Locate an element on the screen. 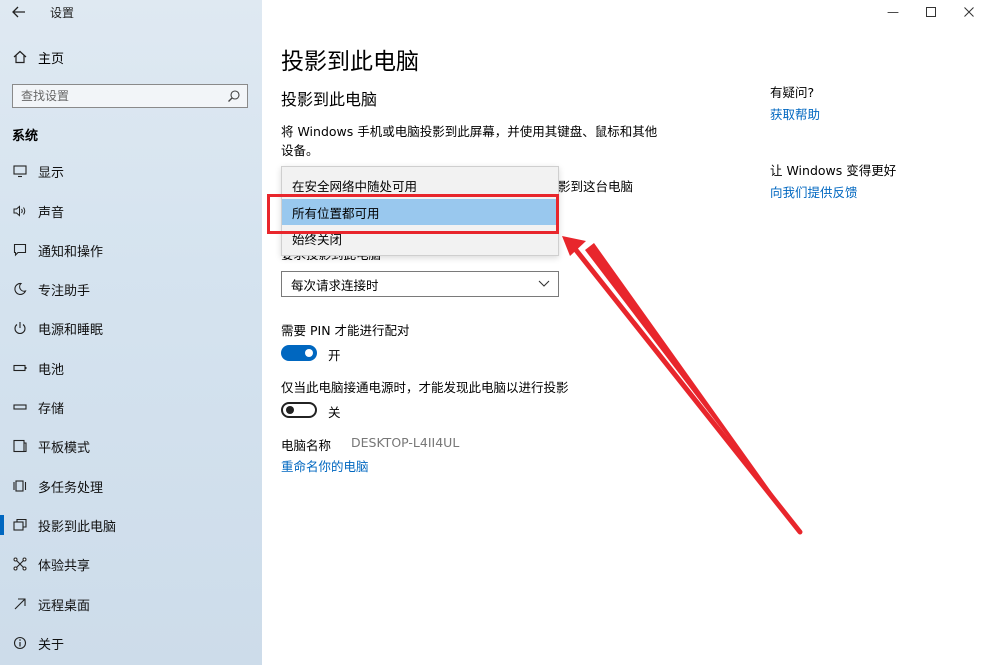 Image resolution: width=988 pixels, height=665 pixels. power-toggle is located at coordinates (299, 410).